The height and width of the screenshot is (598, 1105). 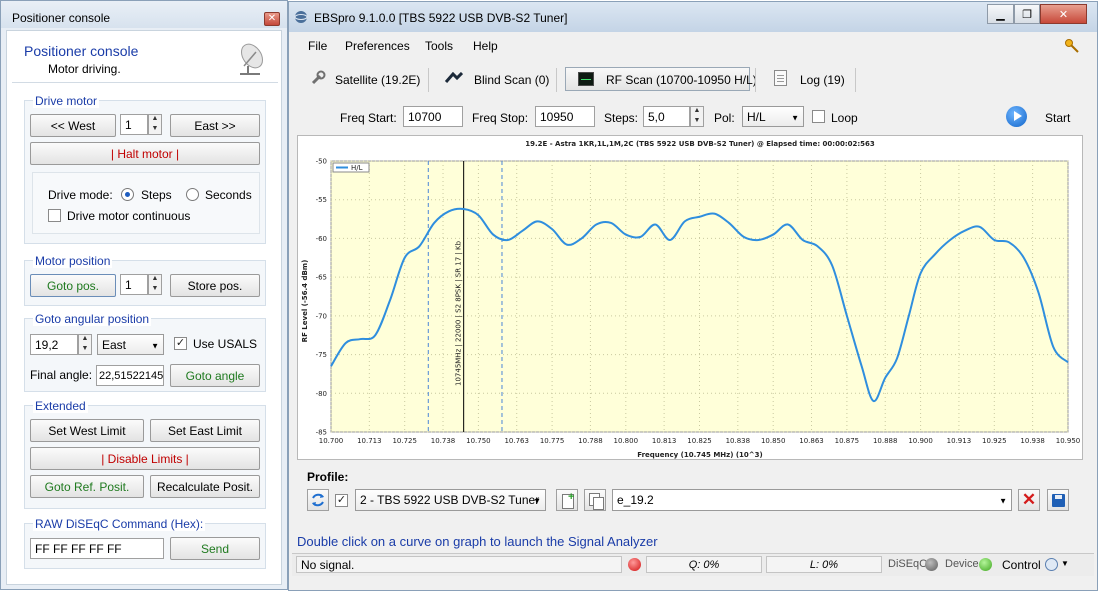 I want to click on use-usals-checkbox: ✓, so click(x=180, y=343).